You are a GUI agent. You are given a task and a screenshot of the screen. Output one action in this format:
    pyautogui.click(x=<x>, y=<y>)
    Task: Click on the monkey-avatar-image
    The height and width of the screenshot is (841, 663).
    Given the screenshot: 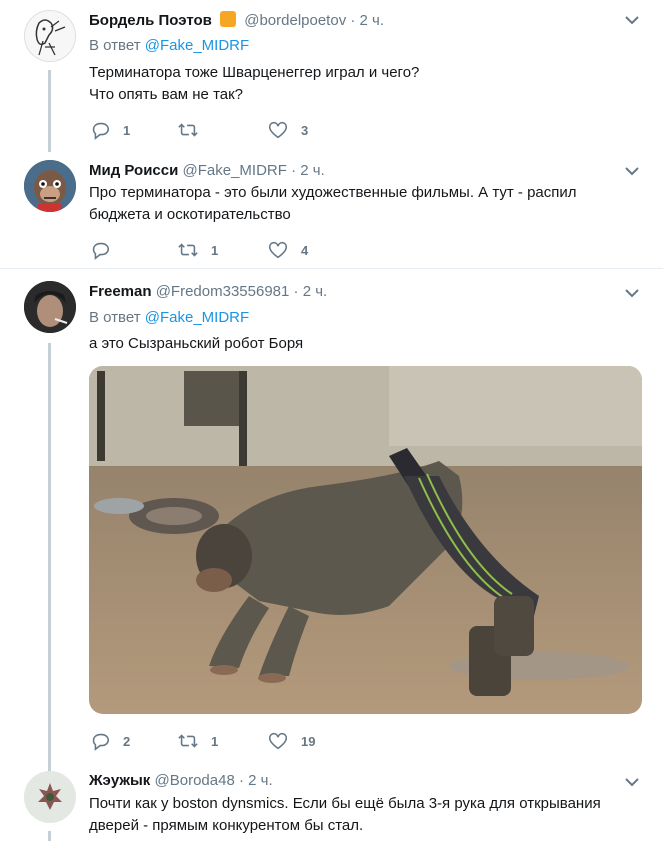 What is the action you would take?
    pyautogui.click(x=50, y=186)
    